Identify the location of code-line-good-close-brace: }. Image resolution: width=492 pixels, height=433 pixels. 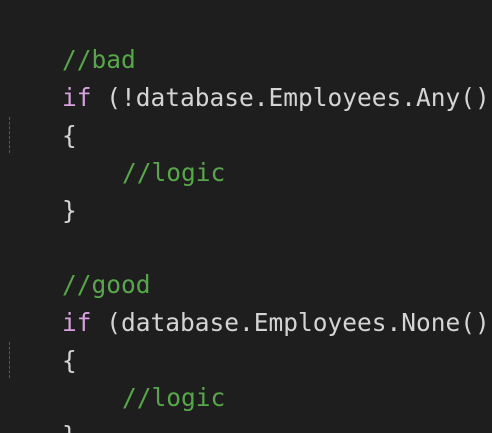
(40, 406).